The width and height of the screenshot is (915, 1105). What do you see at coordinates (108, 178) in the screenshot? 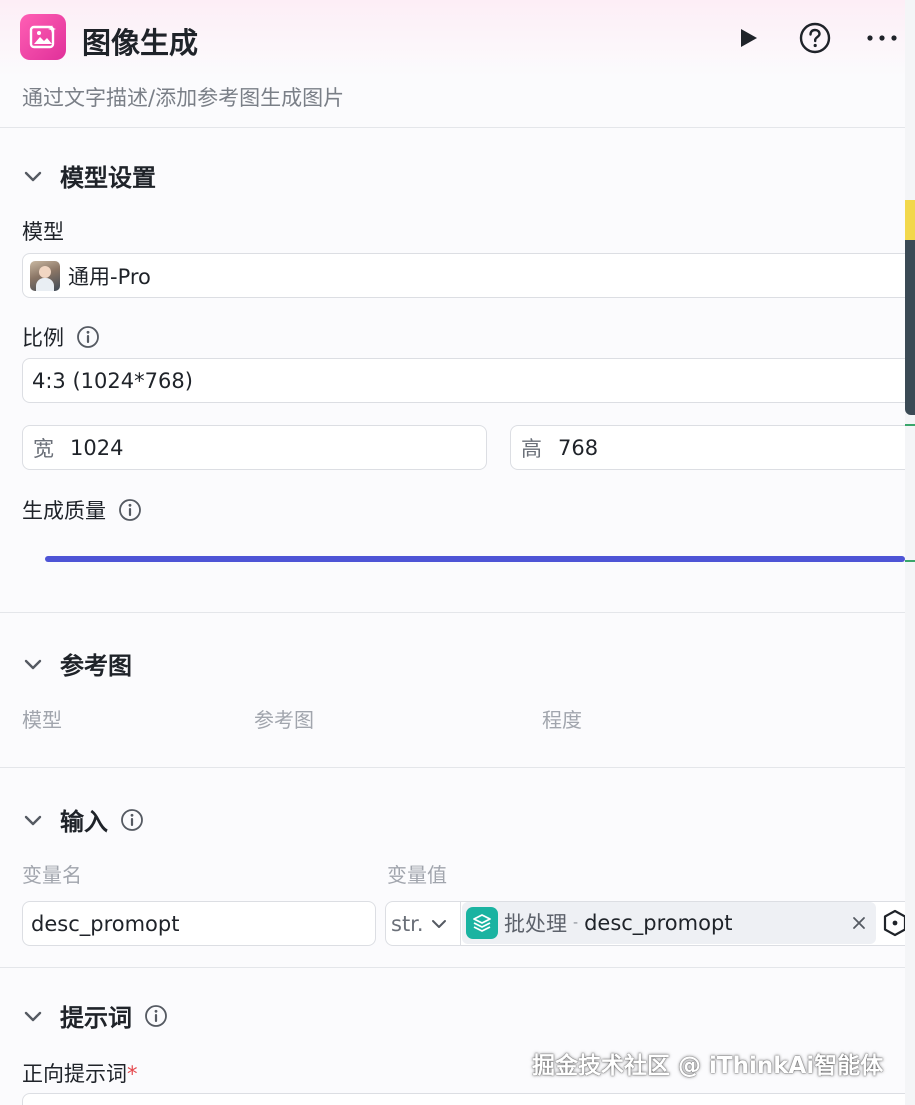
I see `section-title: 模型设置` at bounding box center [108, 178].